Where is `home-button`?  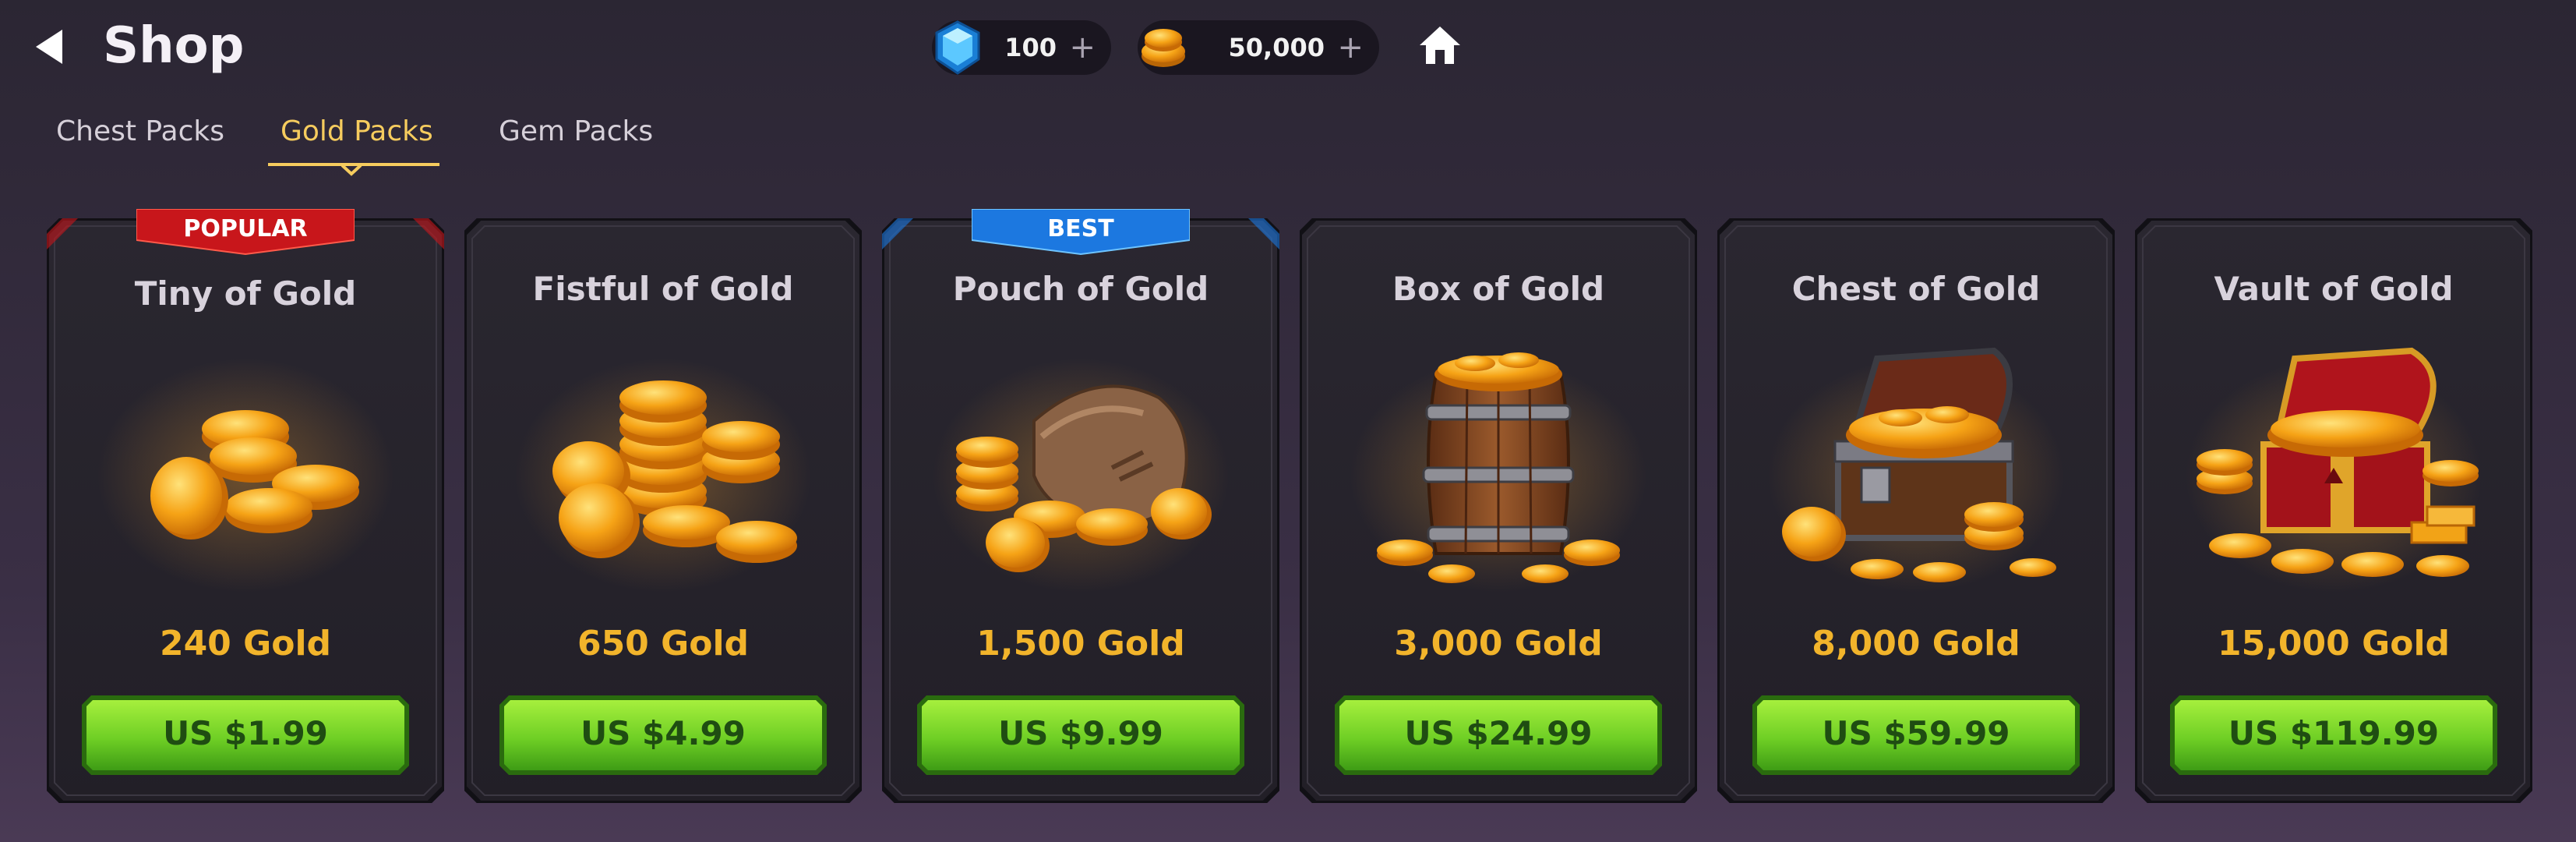 home-button is located at coordinates (1440, 45).